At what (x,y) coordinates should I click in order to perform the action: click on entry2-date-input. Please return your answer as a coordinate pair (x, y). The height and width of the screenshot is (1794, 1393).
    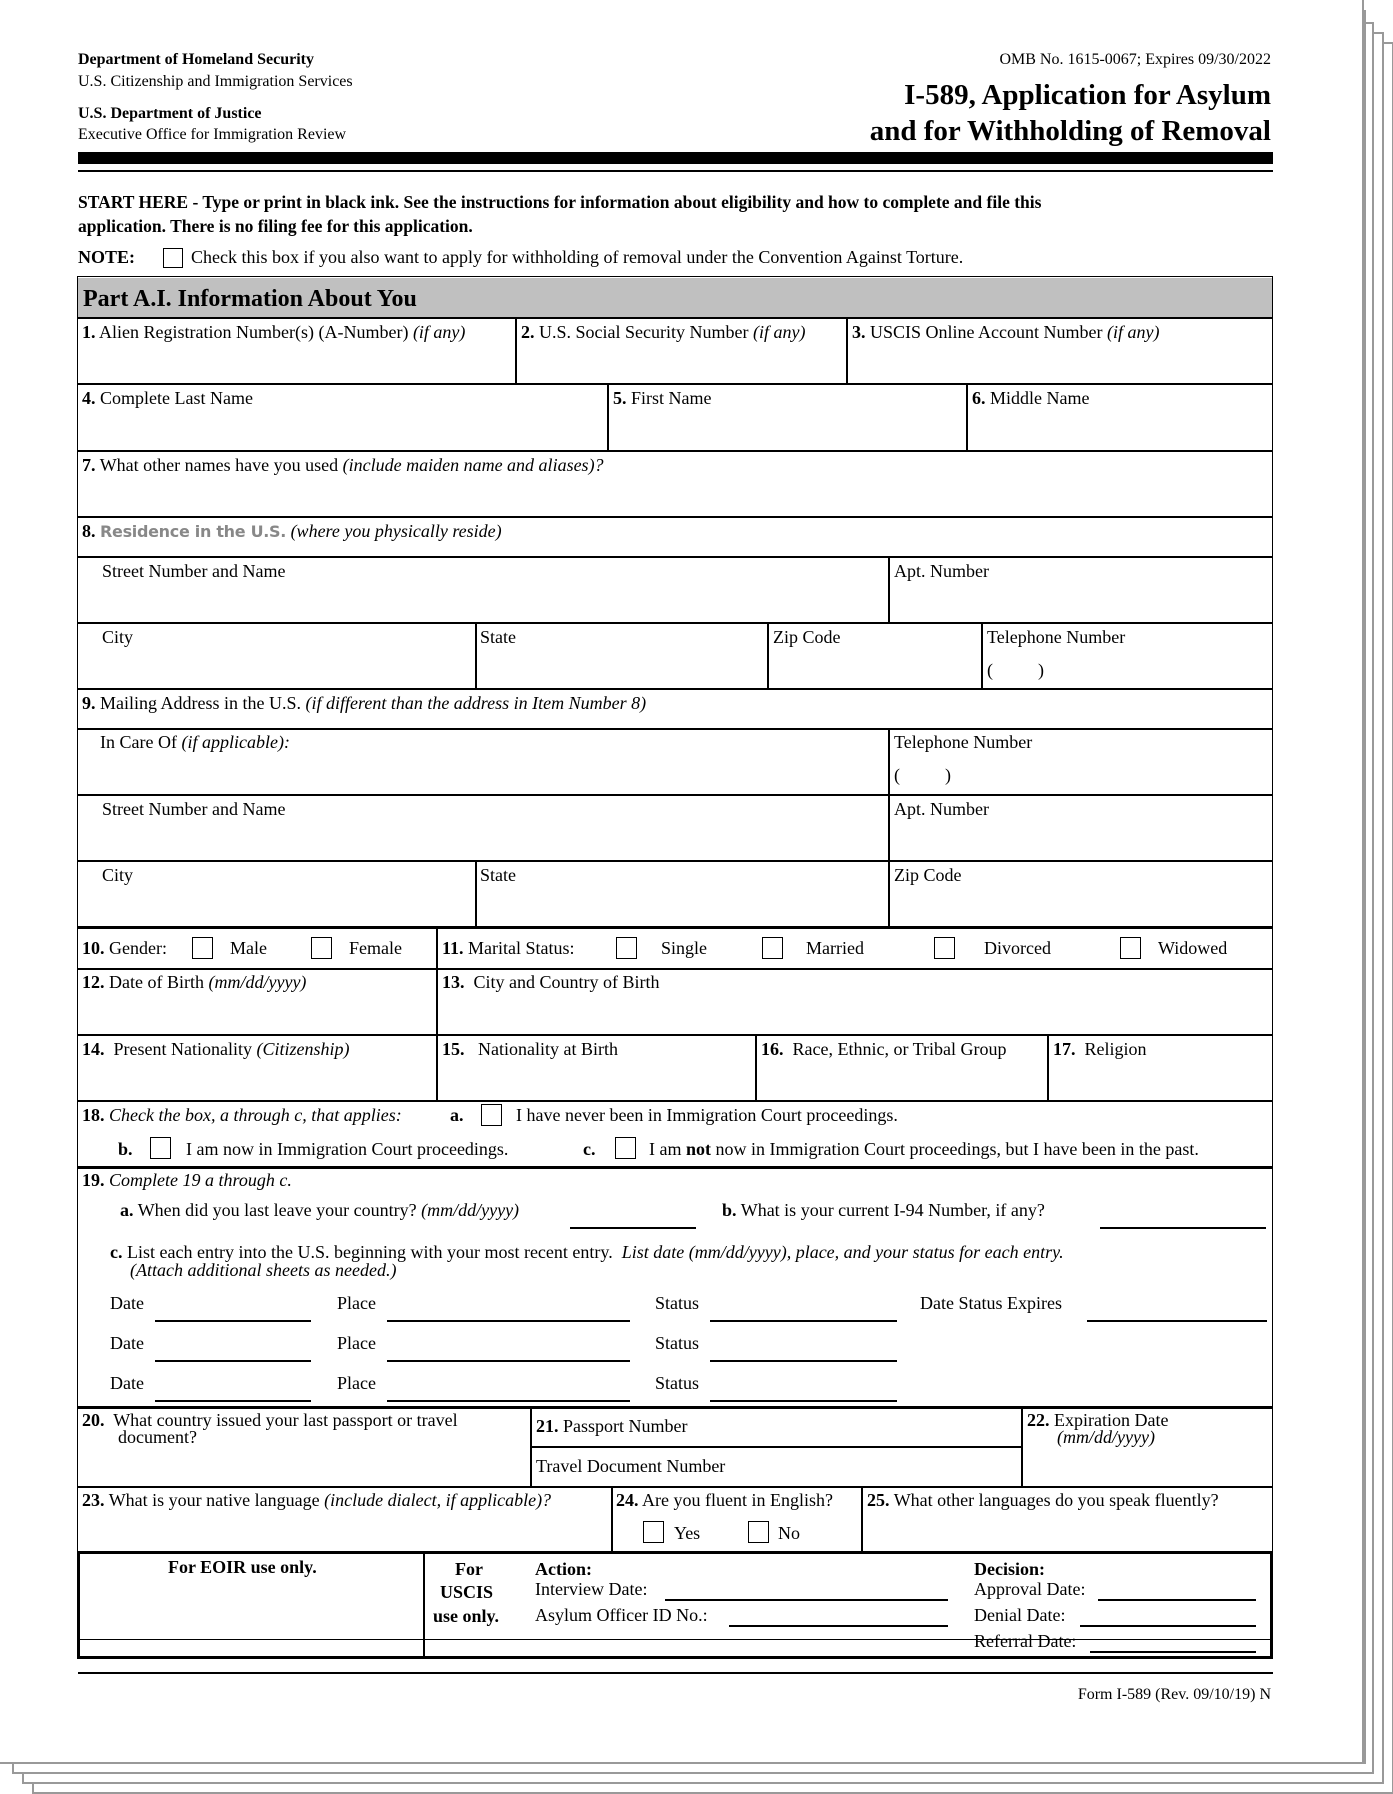
    Looking at the image, I should click on (235, 1346).